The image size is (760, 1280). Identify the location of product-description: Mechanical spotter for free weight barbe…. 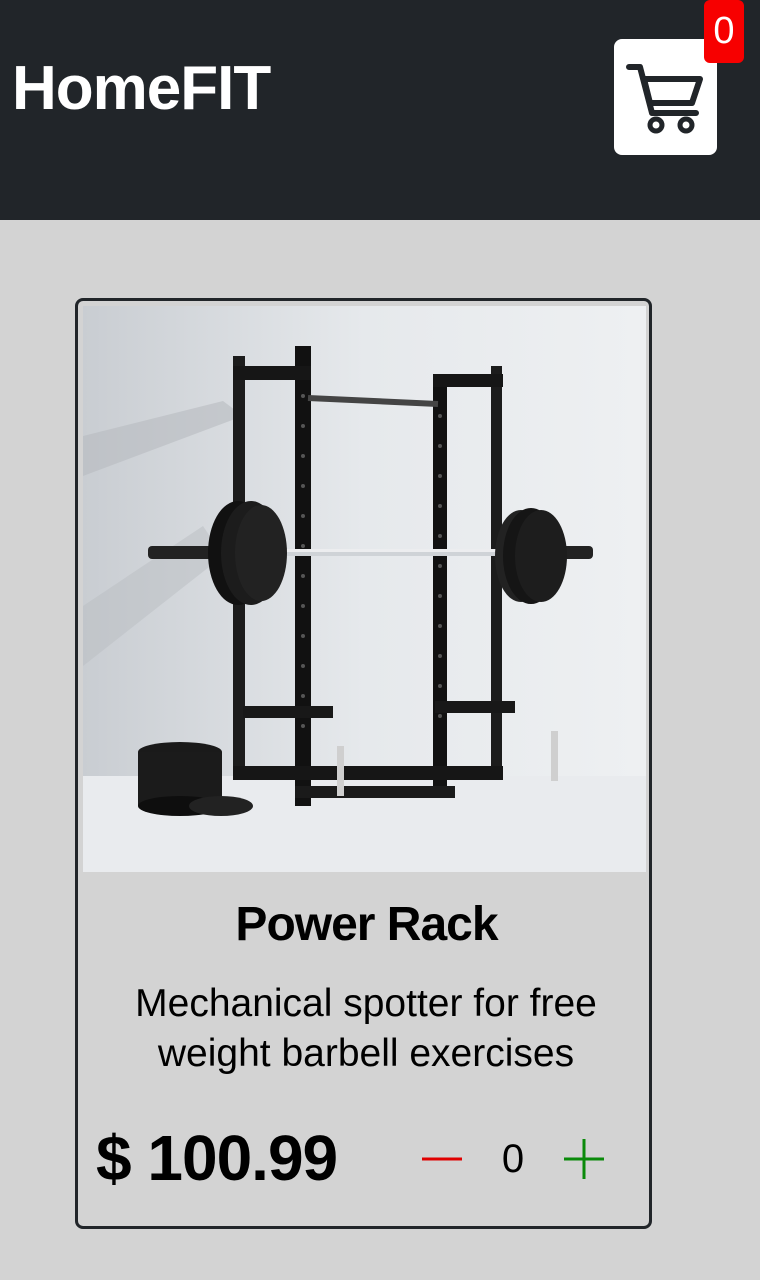
(366, 1028).